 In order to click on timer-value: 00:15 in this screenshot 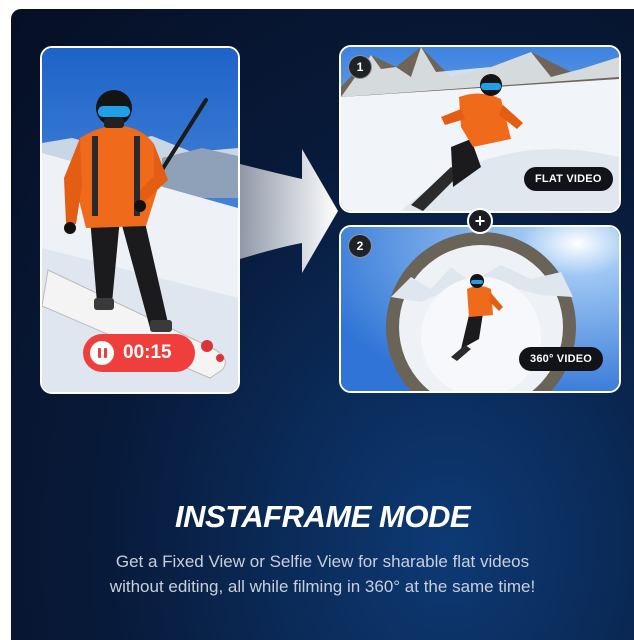, I will do `click(147, 352)`.